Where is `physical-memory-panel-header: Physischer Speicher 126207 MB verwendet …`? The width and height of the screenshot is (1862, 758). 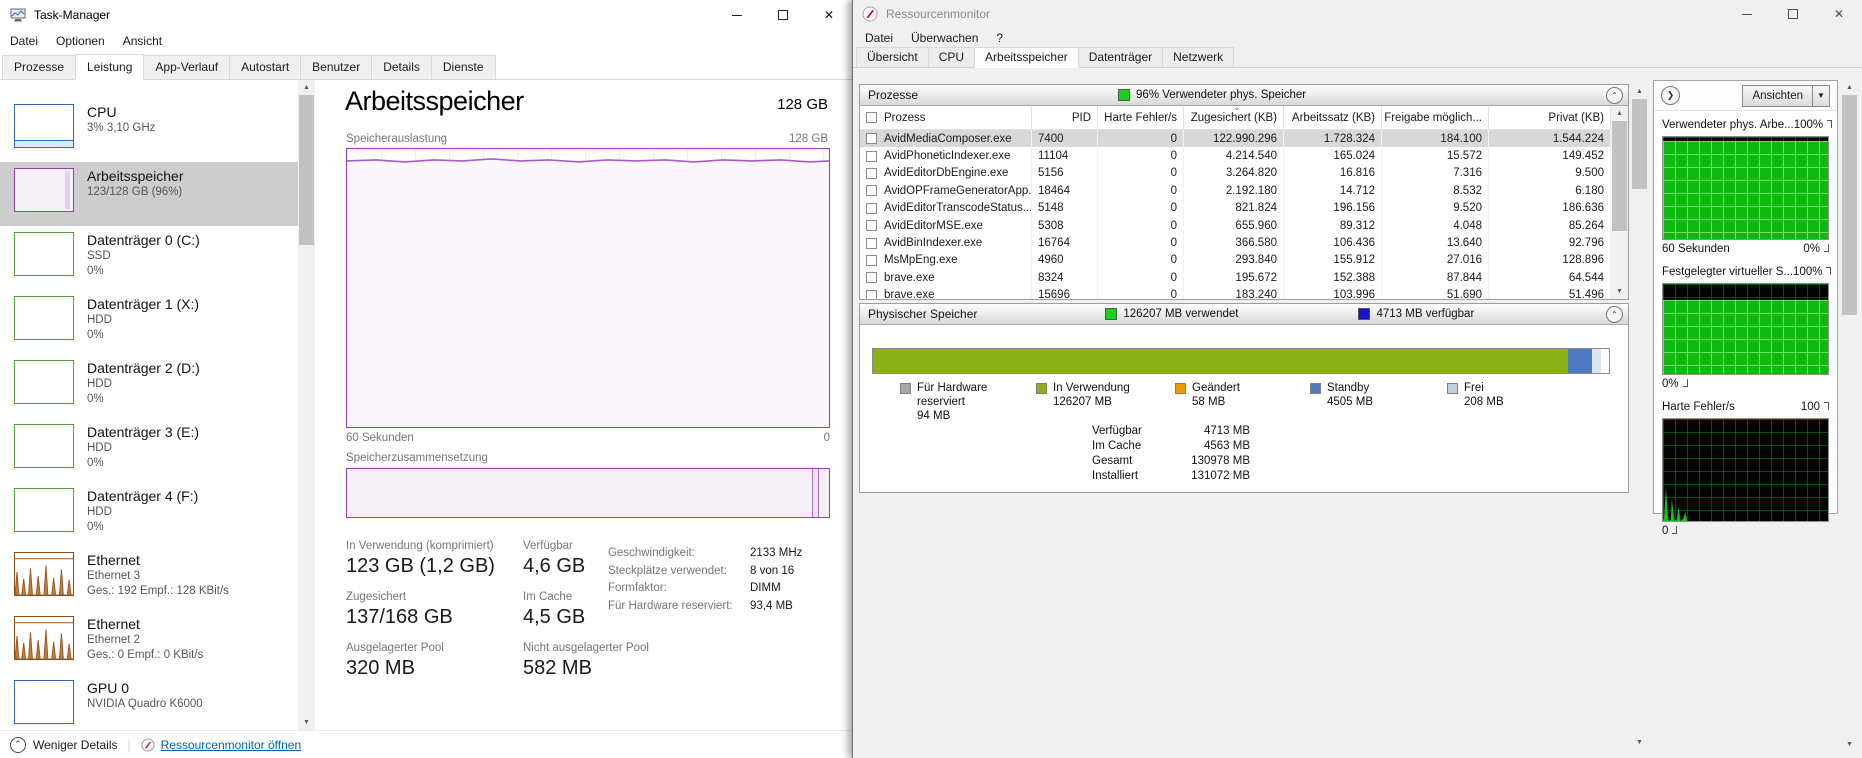
physical-memory-panel-header: Physischer Speicher 126207 MB verwendet … is located at coordinates (1244, 314).